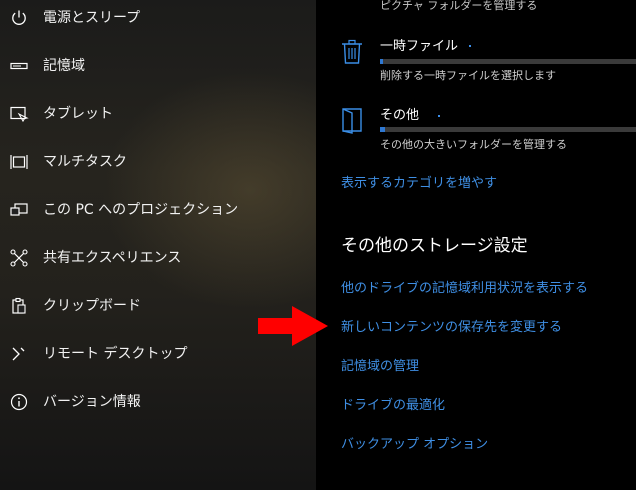 The image size is (636, 490). Describe the element at coordinates (473, 144) in the screenshot. I see `category-description: その他の大きいフォルダーを管理する` at that location.